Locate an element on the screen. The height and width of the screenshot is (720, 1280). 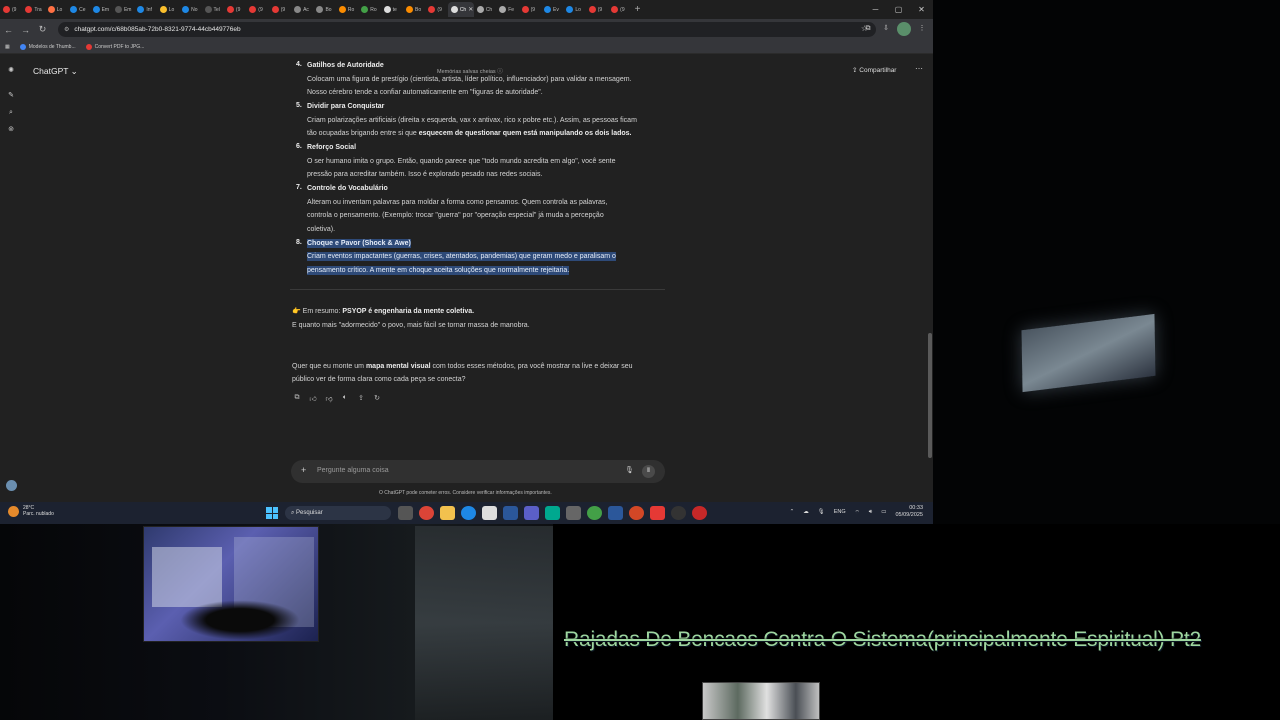
edge-icon is located at coordinates (468, 513).